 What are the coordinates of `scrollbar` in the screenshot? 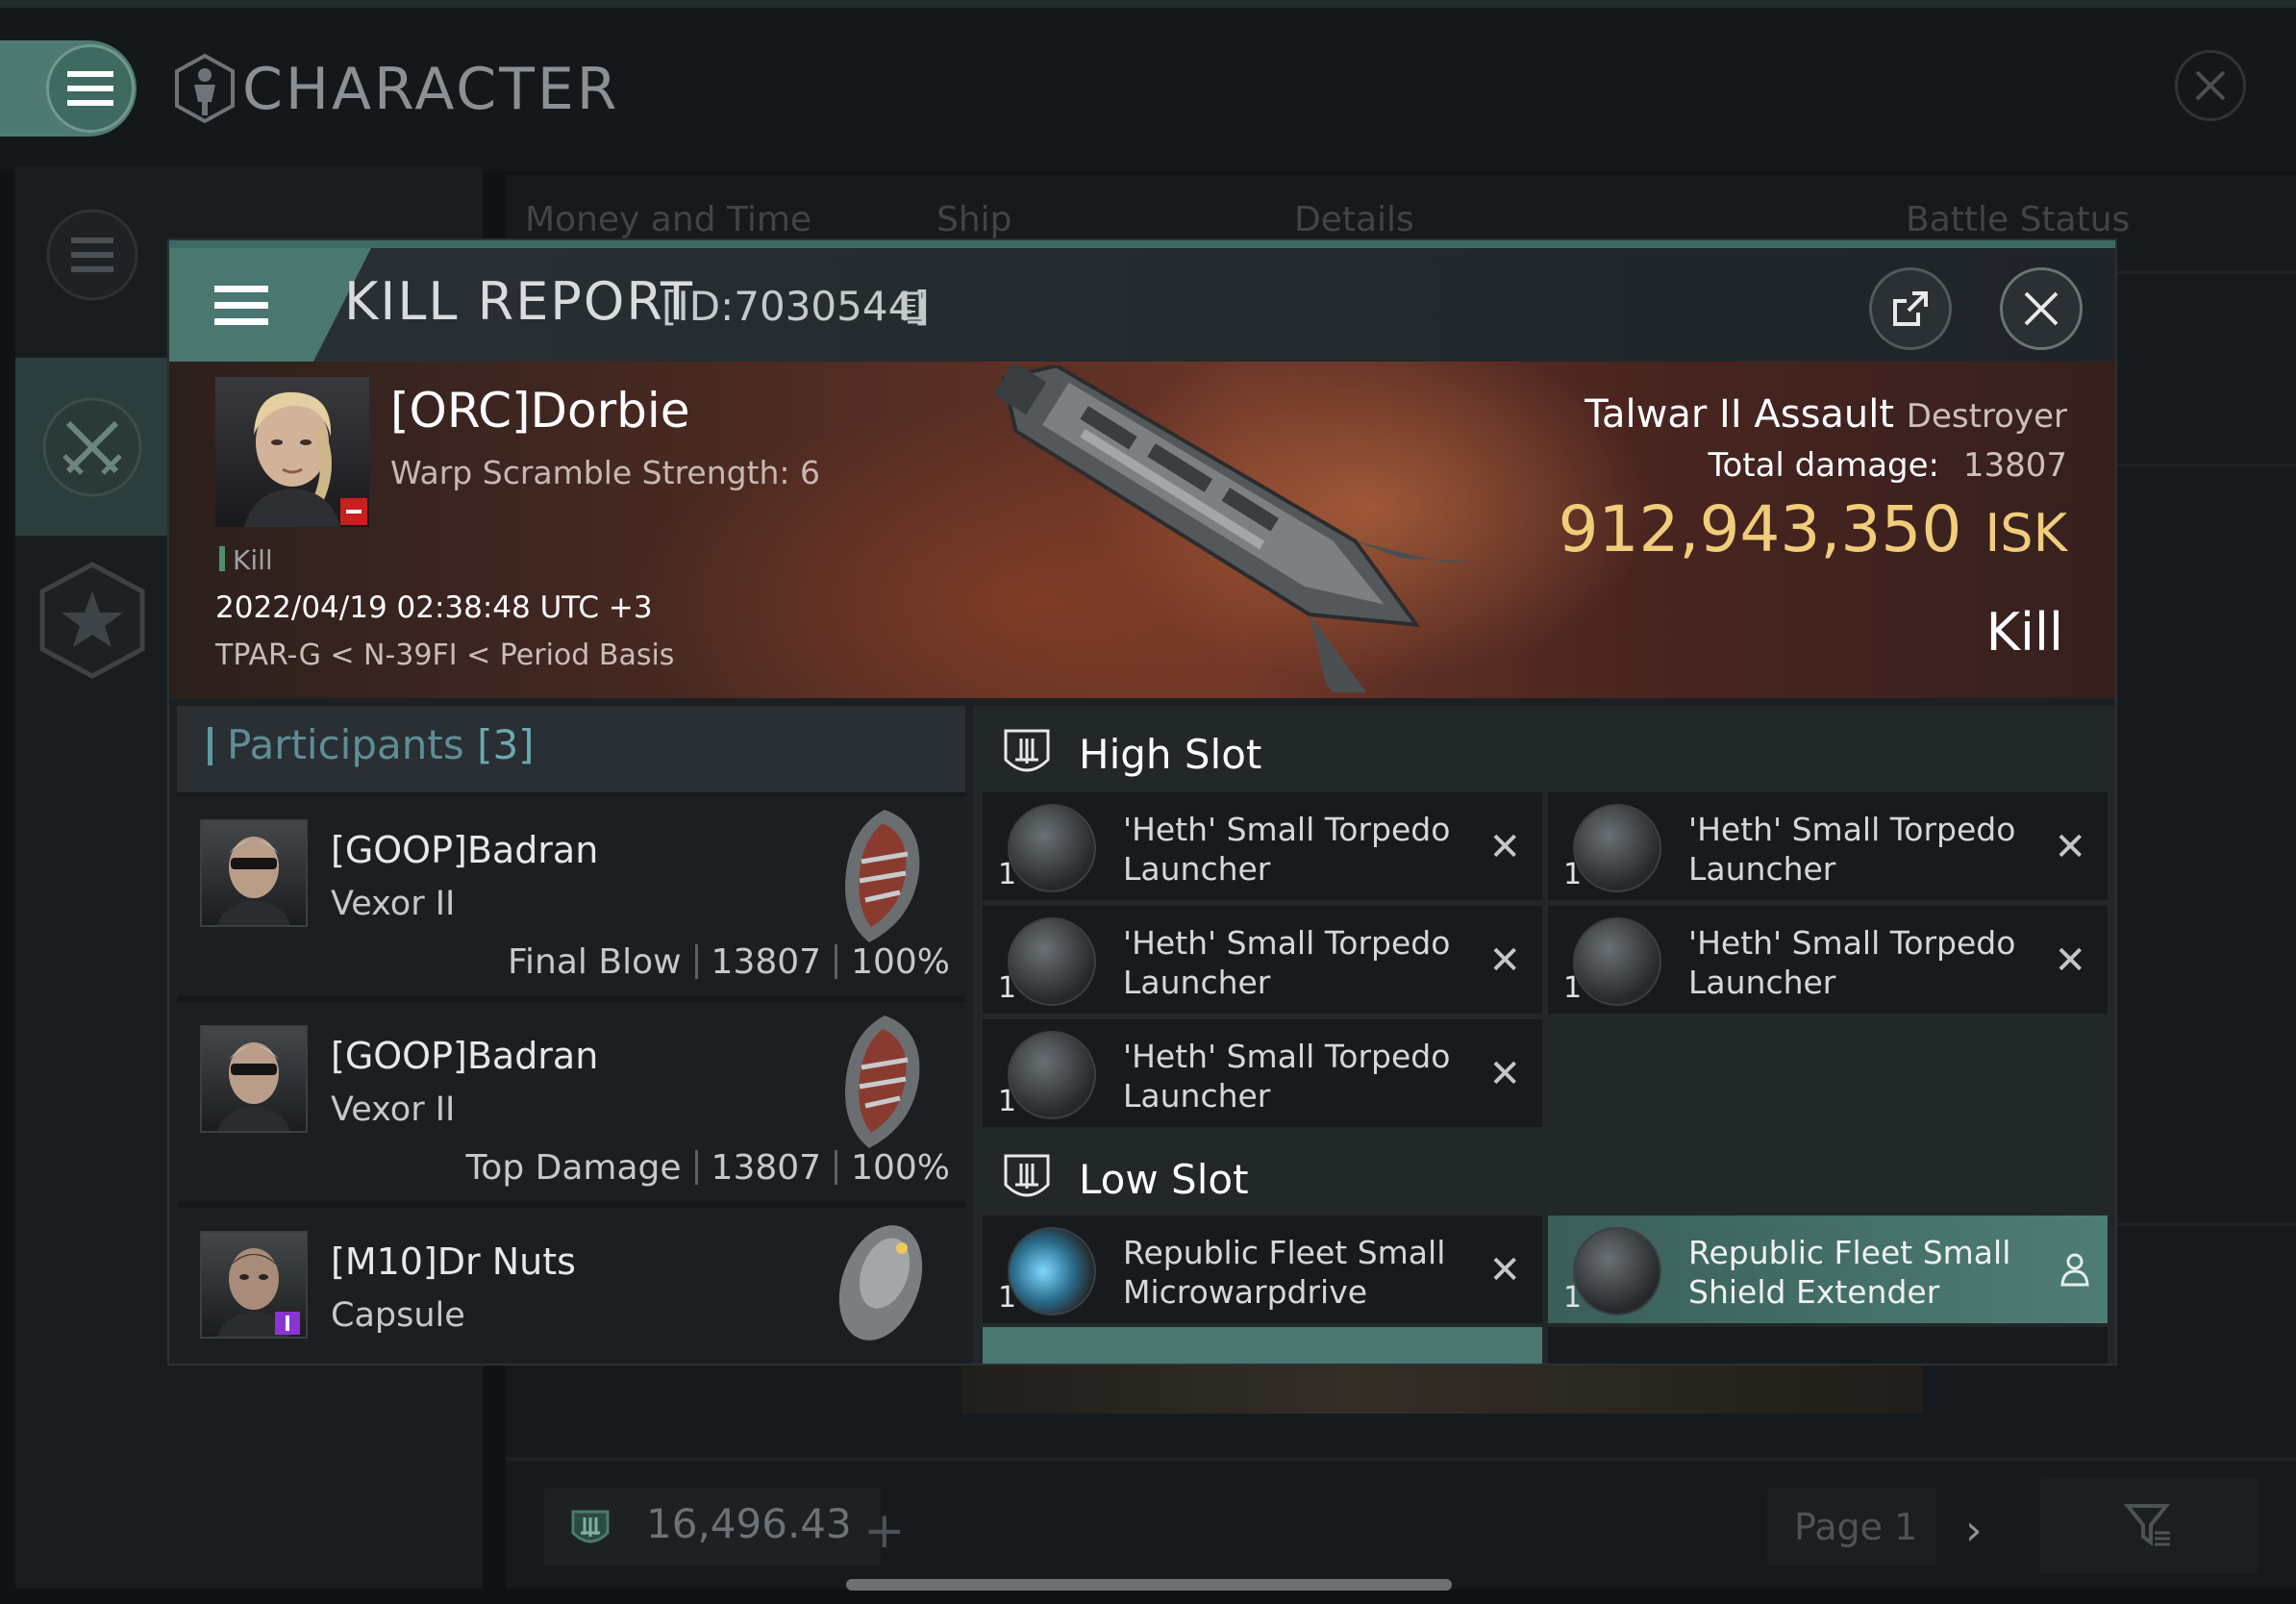 It's located at (1149, 1585).